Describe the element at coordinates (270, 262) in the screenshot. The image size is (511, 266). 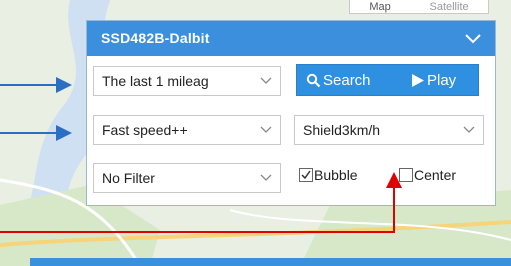
I see `map-bottom-bar` at that location.